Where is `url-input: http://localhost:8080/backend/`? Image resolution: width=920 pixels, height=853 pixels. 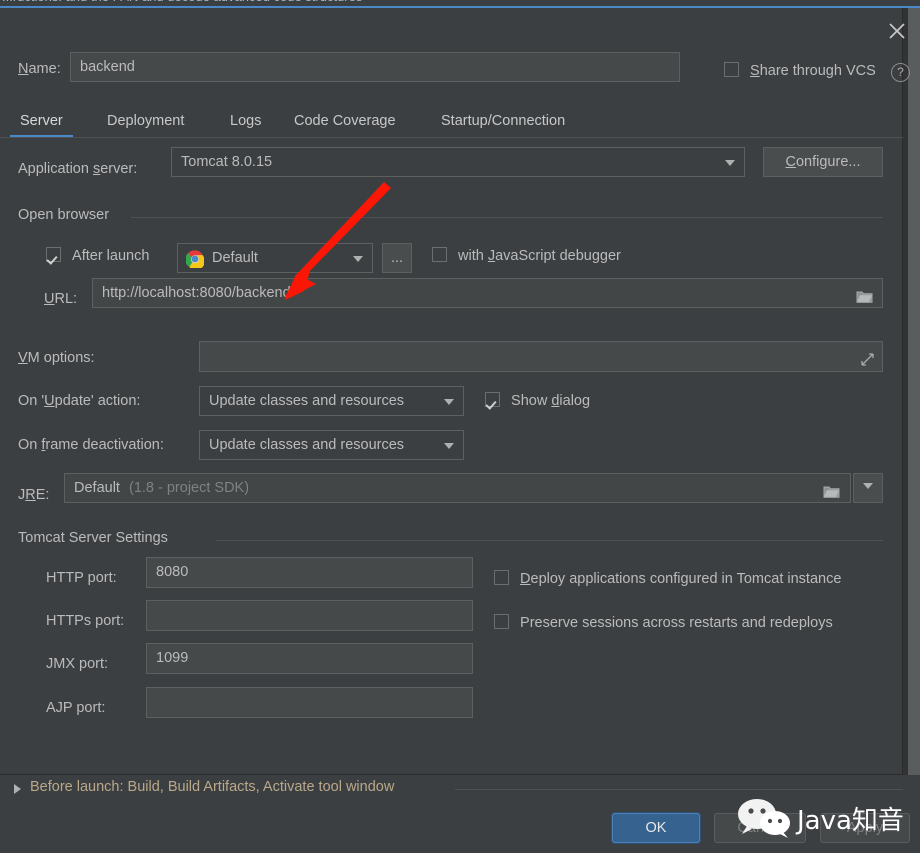
url-input: http://localhost:8080/backend/ is located at coordinates (487, 293).